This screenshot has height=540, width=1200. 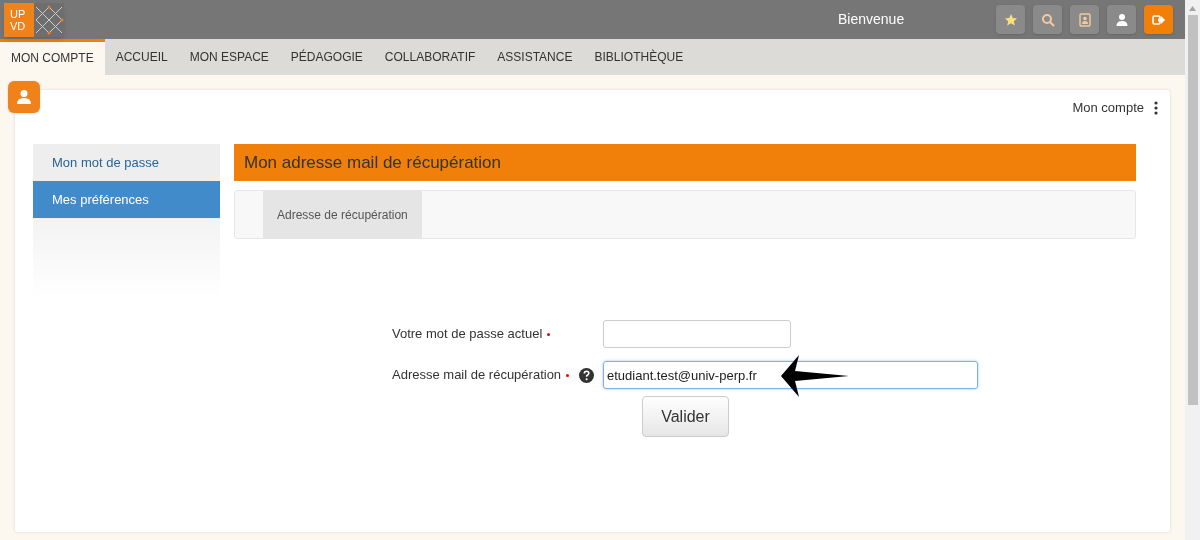 What do you see at coordinates (535, 57) in the screenshot?
I see `nav-tab: ASSISTANCE` at bounding box center [535, 57].